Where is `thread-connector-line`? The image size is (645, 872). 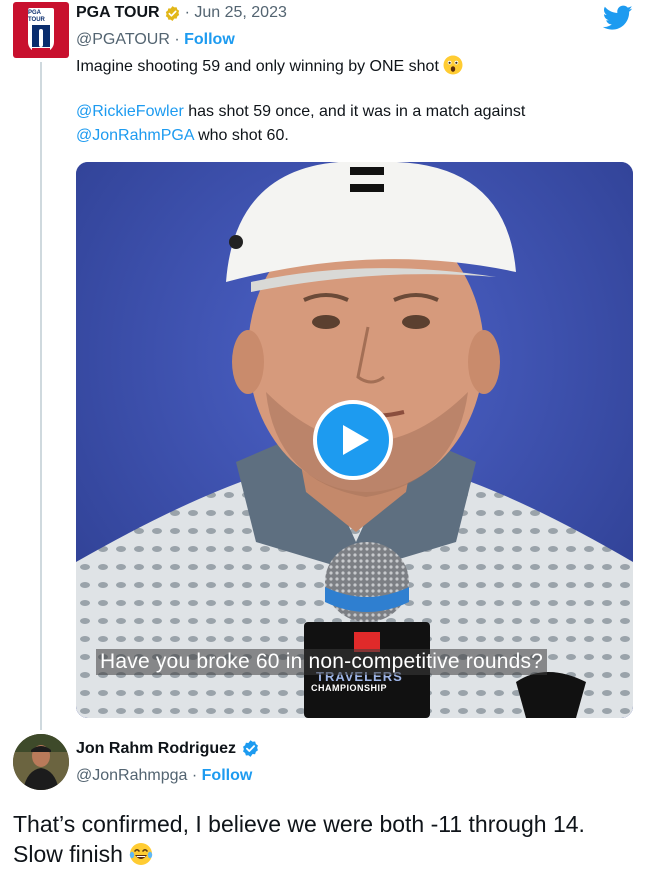
thread-connector-line is located at coordinates (41, 396).